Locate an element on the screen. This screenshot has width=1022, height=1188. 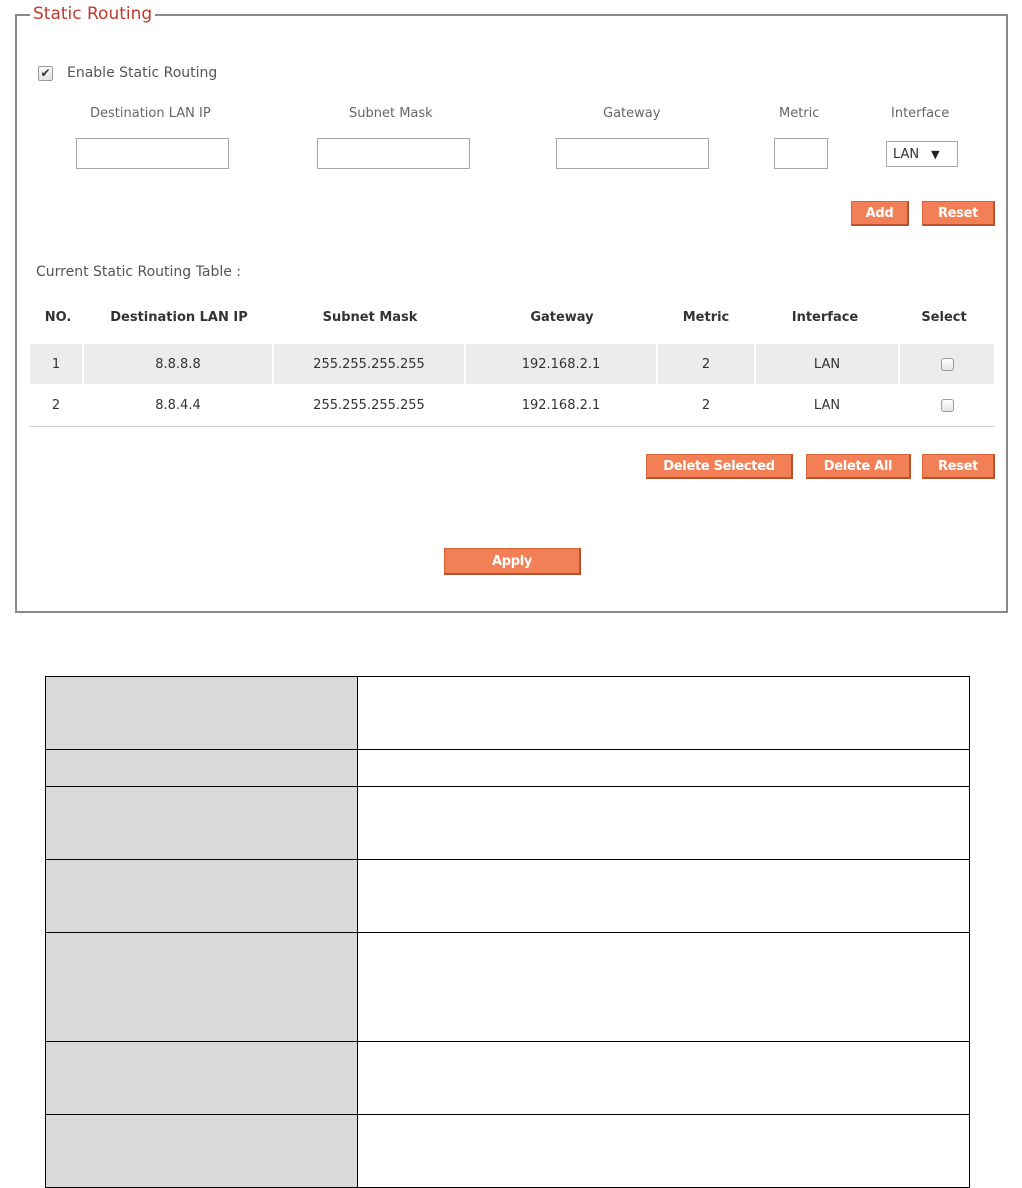
delete-selected-button: Delete Selected is located at coordinates (719, 466).